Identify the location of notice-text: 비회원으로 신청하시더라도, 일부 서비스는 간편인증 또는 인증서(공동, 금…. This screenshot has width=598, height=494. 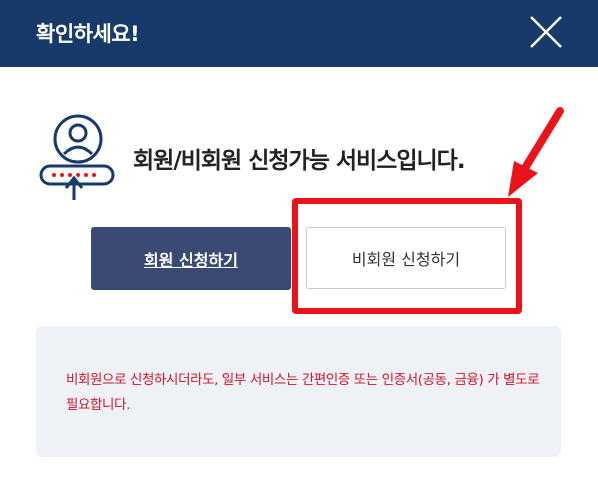
(303, 392).